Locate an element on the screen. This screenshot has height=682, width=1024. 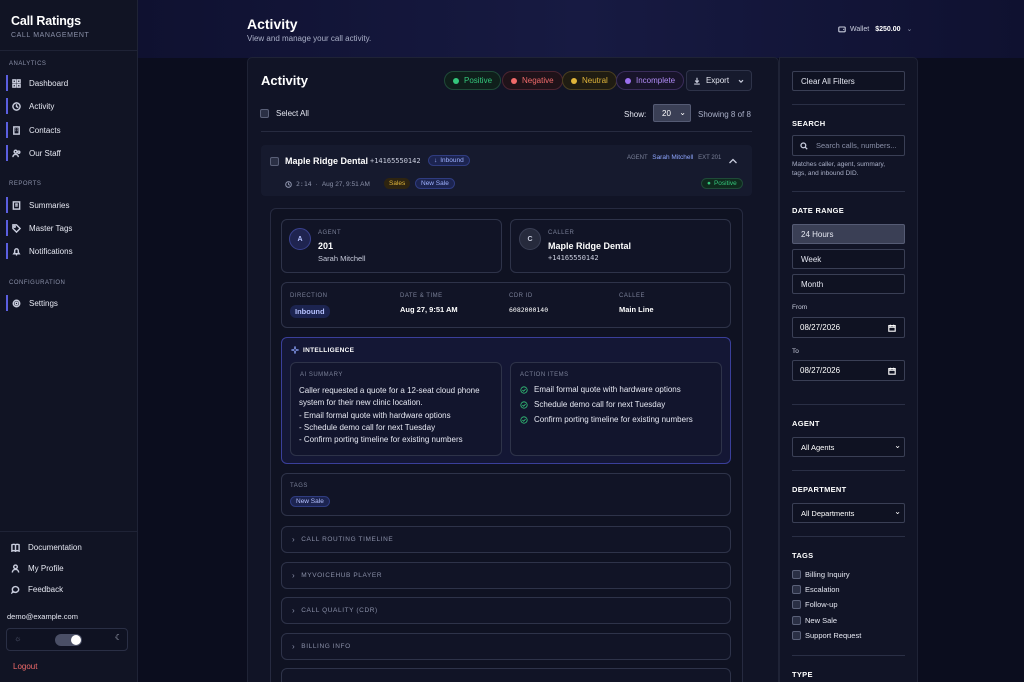
documentation-link: Documentation is located at coordinates (46, 547).